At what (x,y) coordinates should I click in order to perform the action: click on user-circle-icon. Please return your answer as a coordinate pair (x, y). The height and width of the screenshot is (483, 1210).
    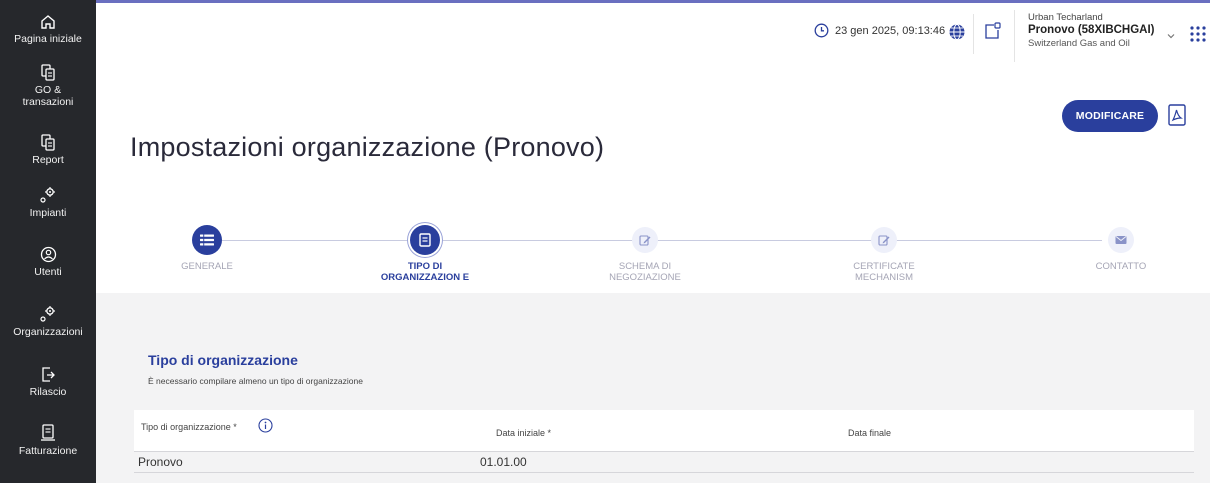
    Looking at the image, I should click on (48, 254).